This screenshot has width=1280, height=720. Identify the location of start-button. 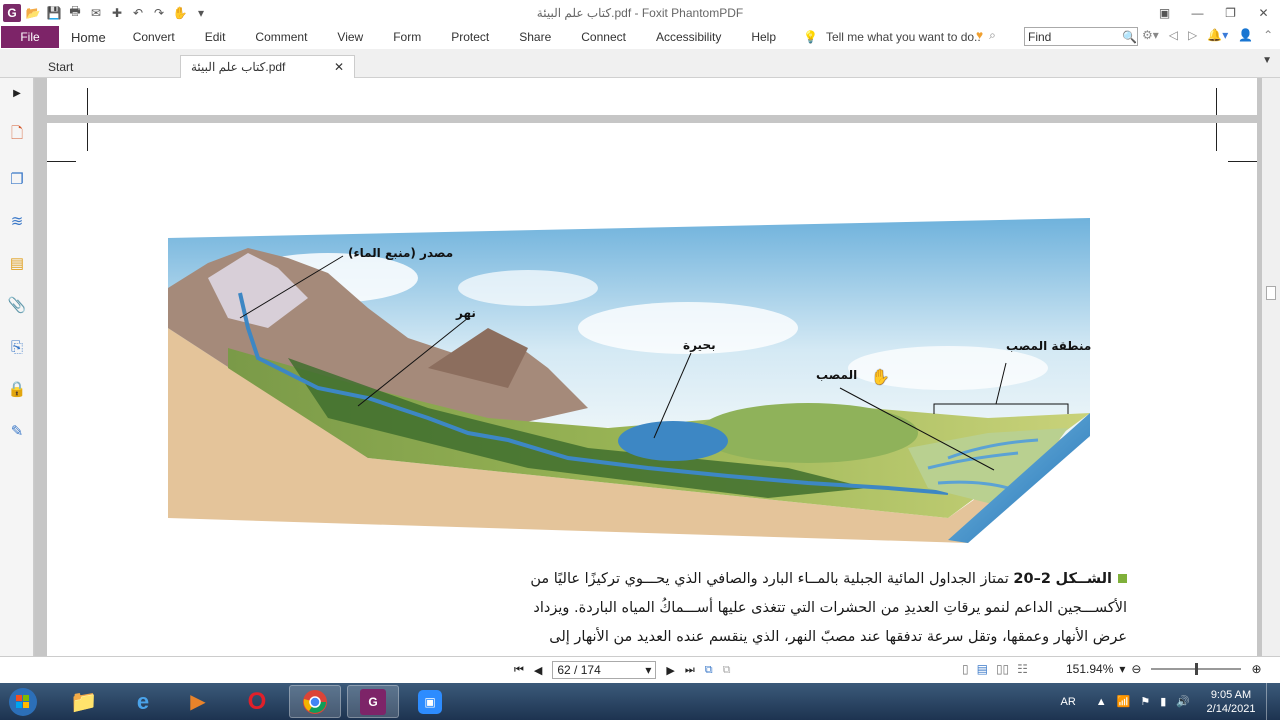
(23, 701).